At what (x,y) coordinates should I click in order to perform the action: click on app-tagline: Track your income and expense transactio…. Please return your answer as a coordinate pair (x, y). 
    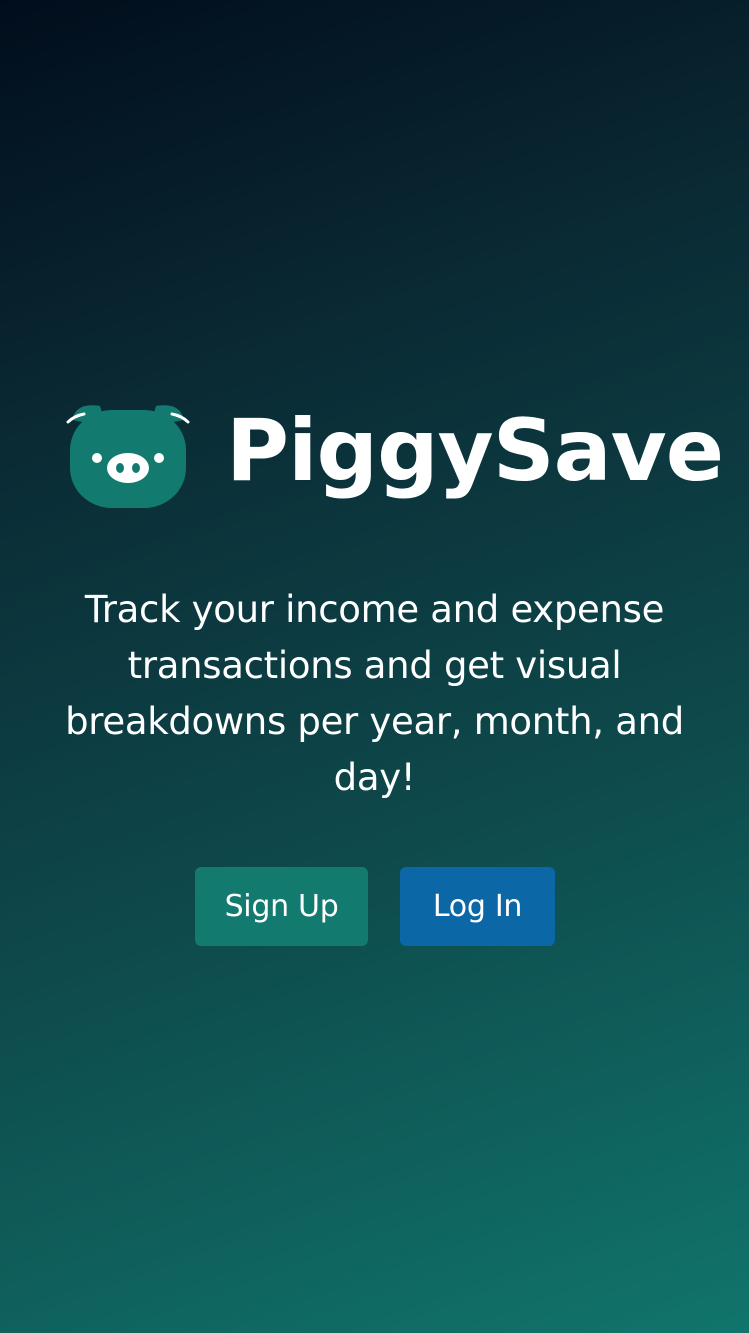
    Looking at the image, I should click on (374, 693).